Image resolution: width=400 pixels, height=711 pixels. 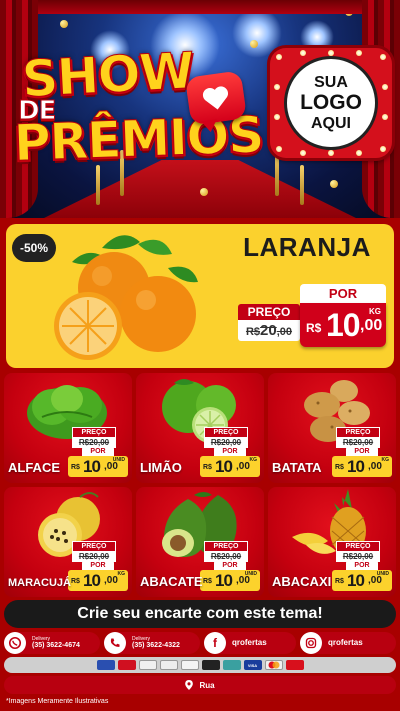 What do you see at coordinates (34, 467) in the screenshot?
I see `product-name: ALFACE` at bounding box center [34, 467].